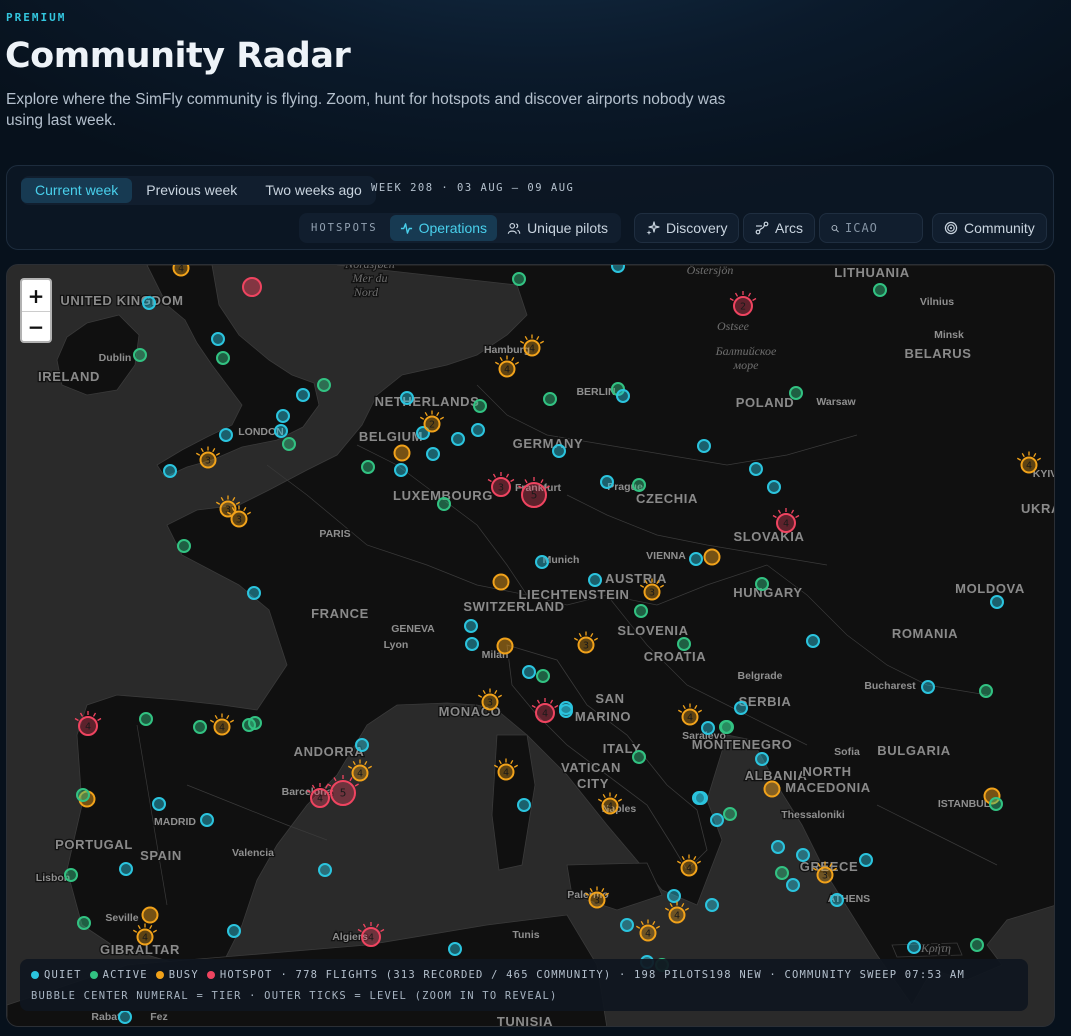 This screenshot has width=1071, height=1036. What do you see at coordinates (779, 228) in the screenshot?
I see `arcs-button: Arcs` at bounding box center [779, 228].